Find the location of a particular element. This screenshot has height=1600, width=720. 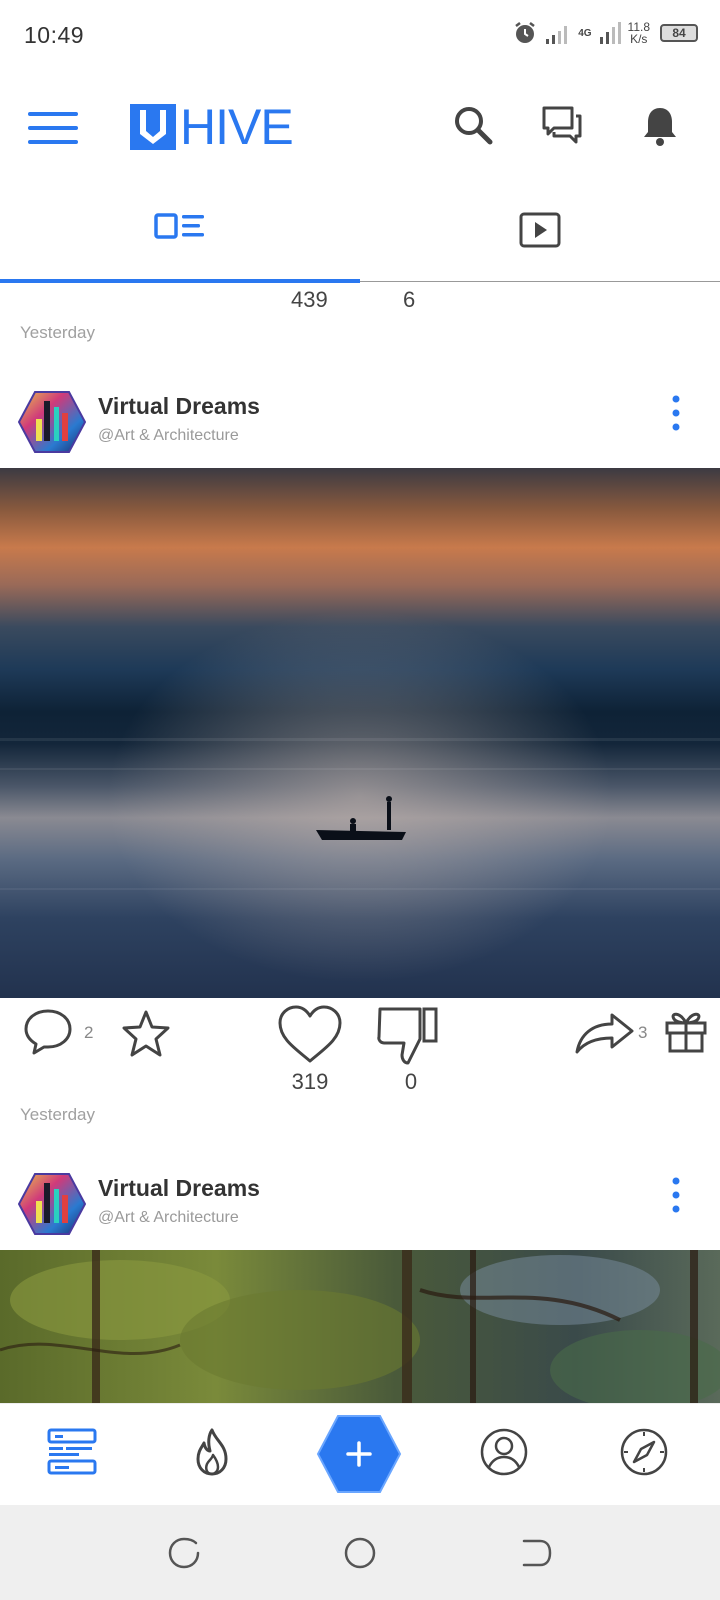

app-header: HIVE is located at coordinates (360, 130).